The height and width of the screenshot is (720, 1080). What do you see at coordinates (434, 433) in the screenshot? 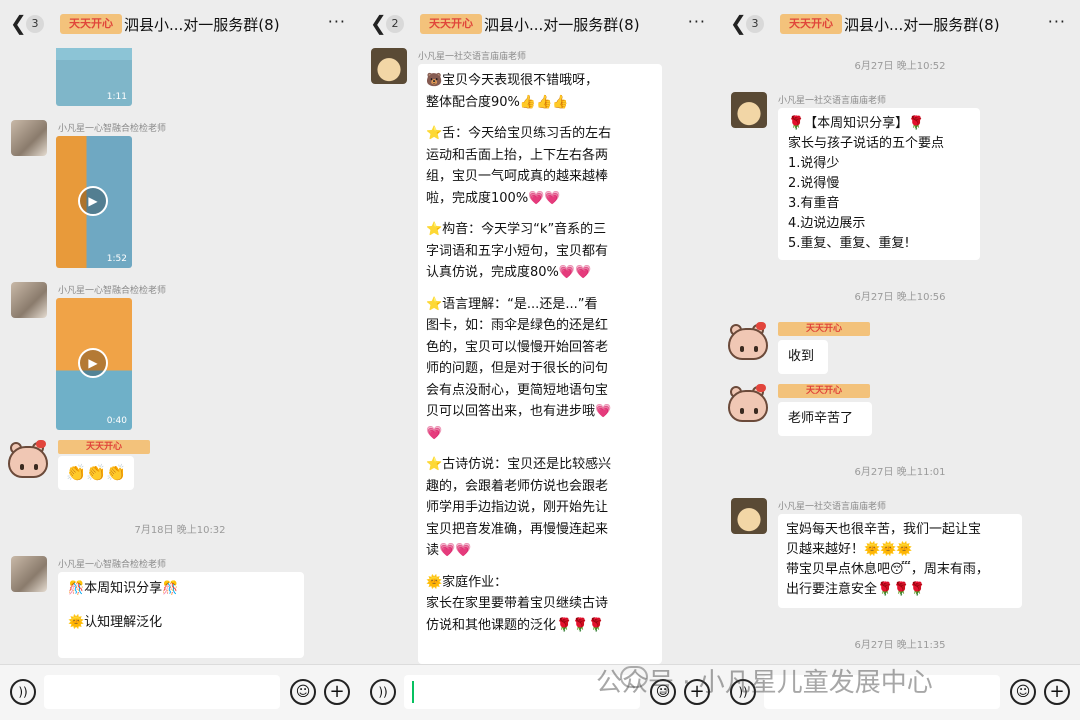
I see `message-line: 💗` at bounding box center [434, 433].